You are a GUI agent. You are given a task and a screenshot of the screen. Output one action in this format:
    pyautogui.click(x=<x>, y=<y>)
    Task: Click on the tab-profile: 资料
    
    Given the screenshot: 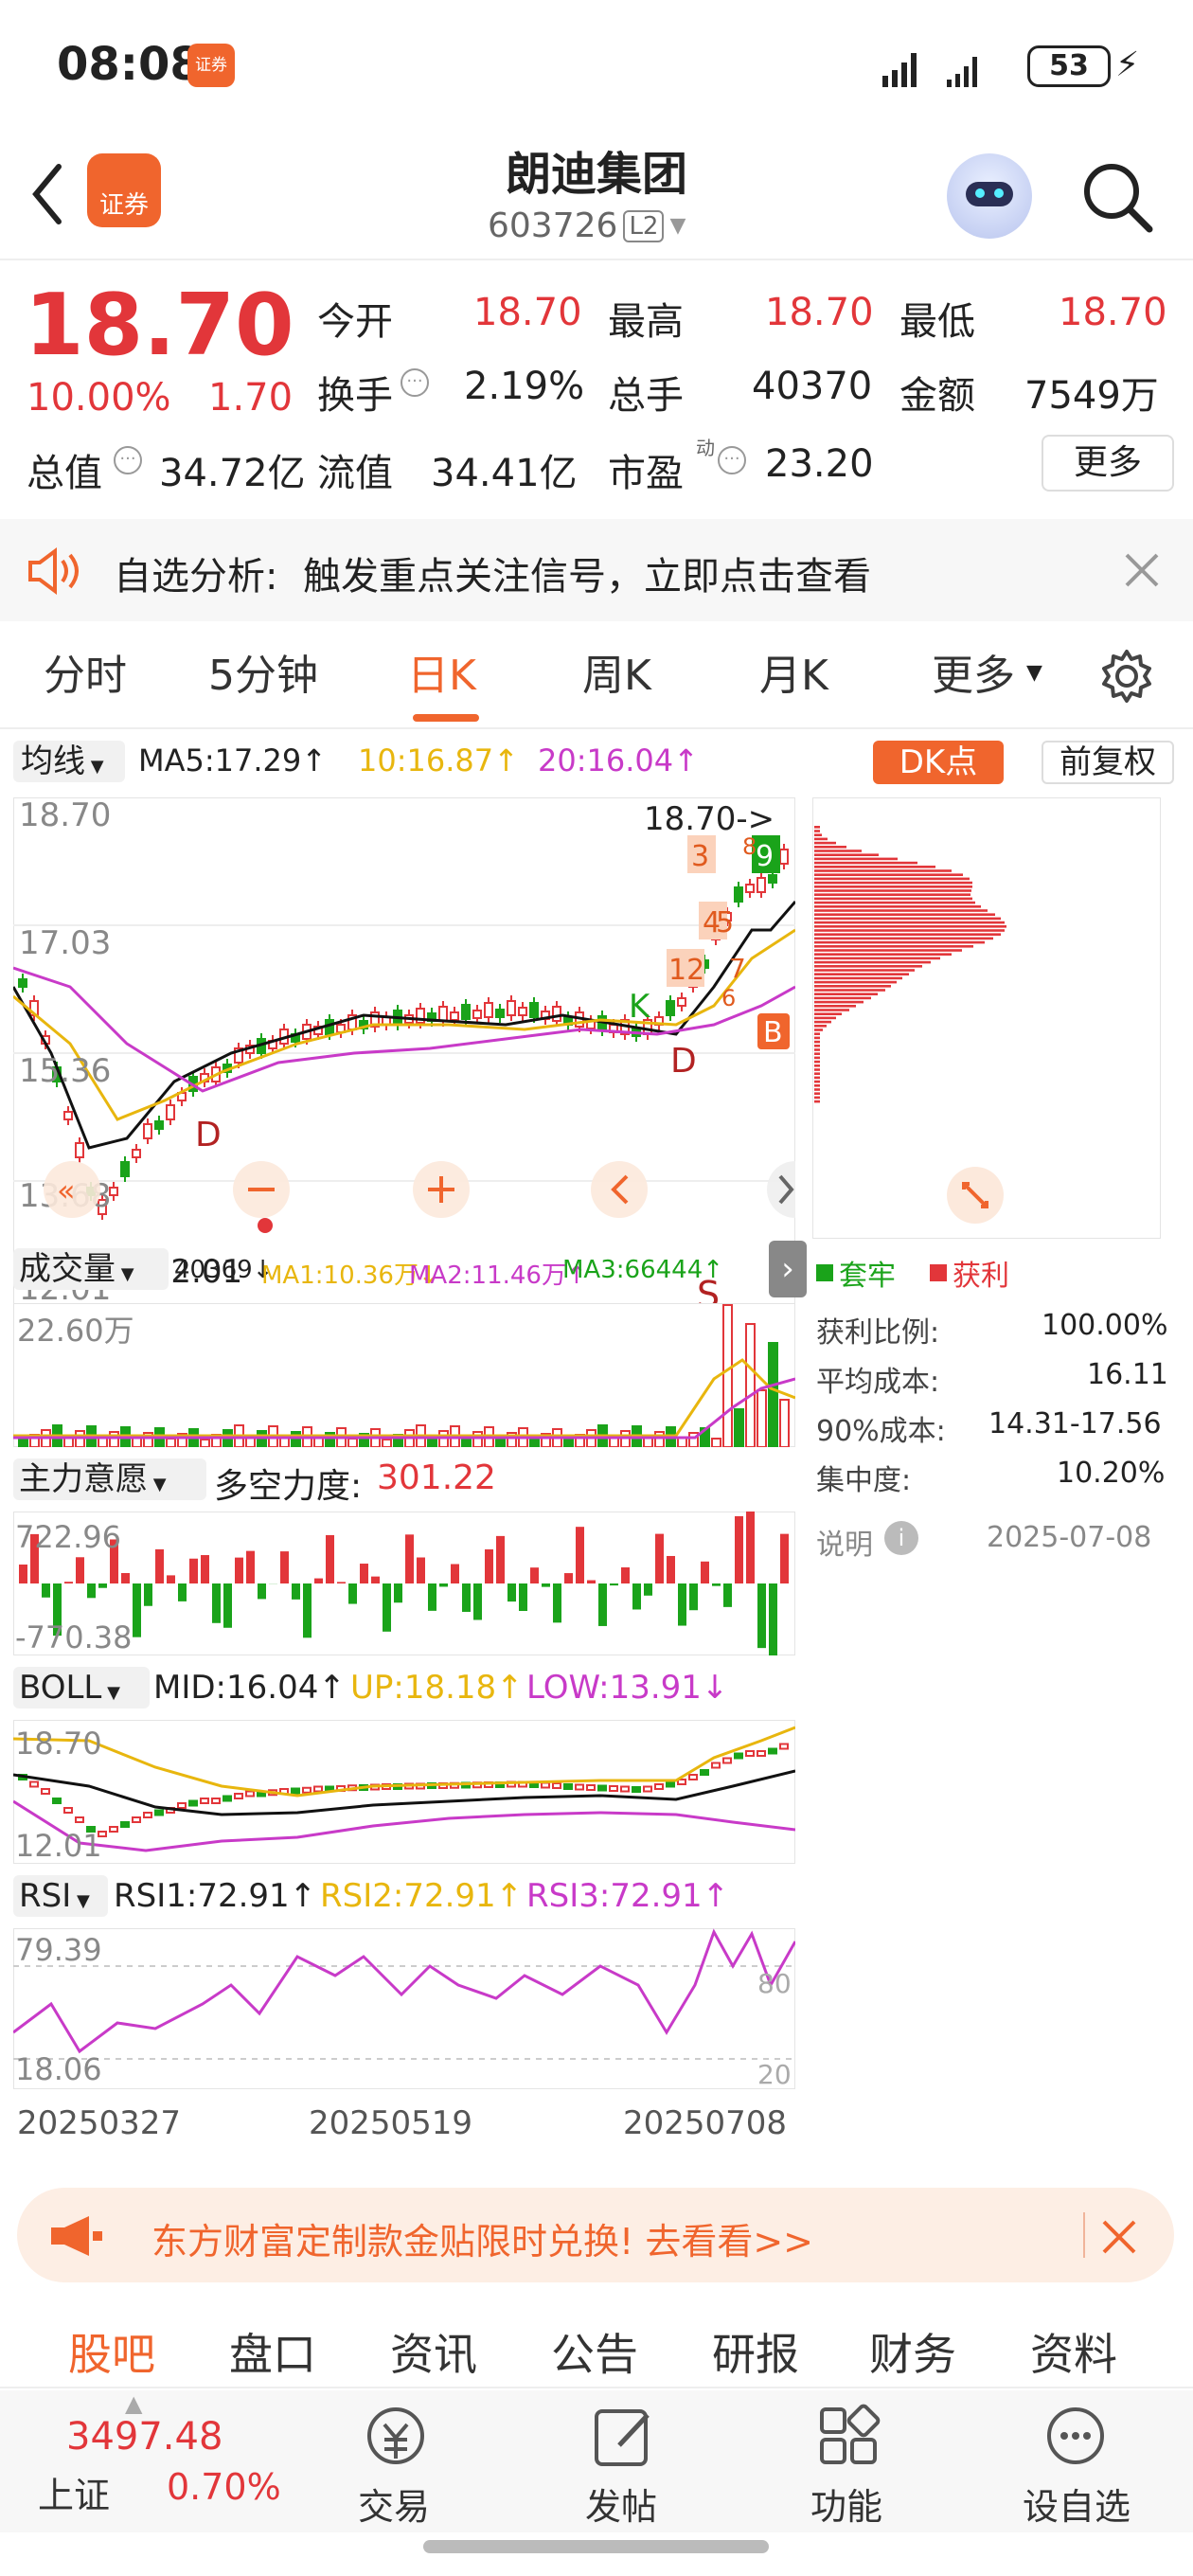 What is the action you would take?
    pyautogui.click(x=1073, y=2351)
    